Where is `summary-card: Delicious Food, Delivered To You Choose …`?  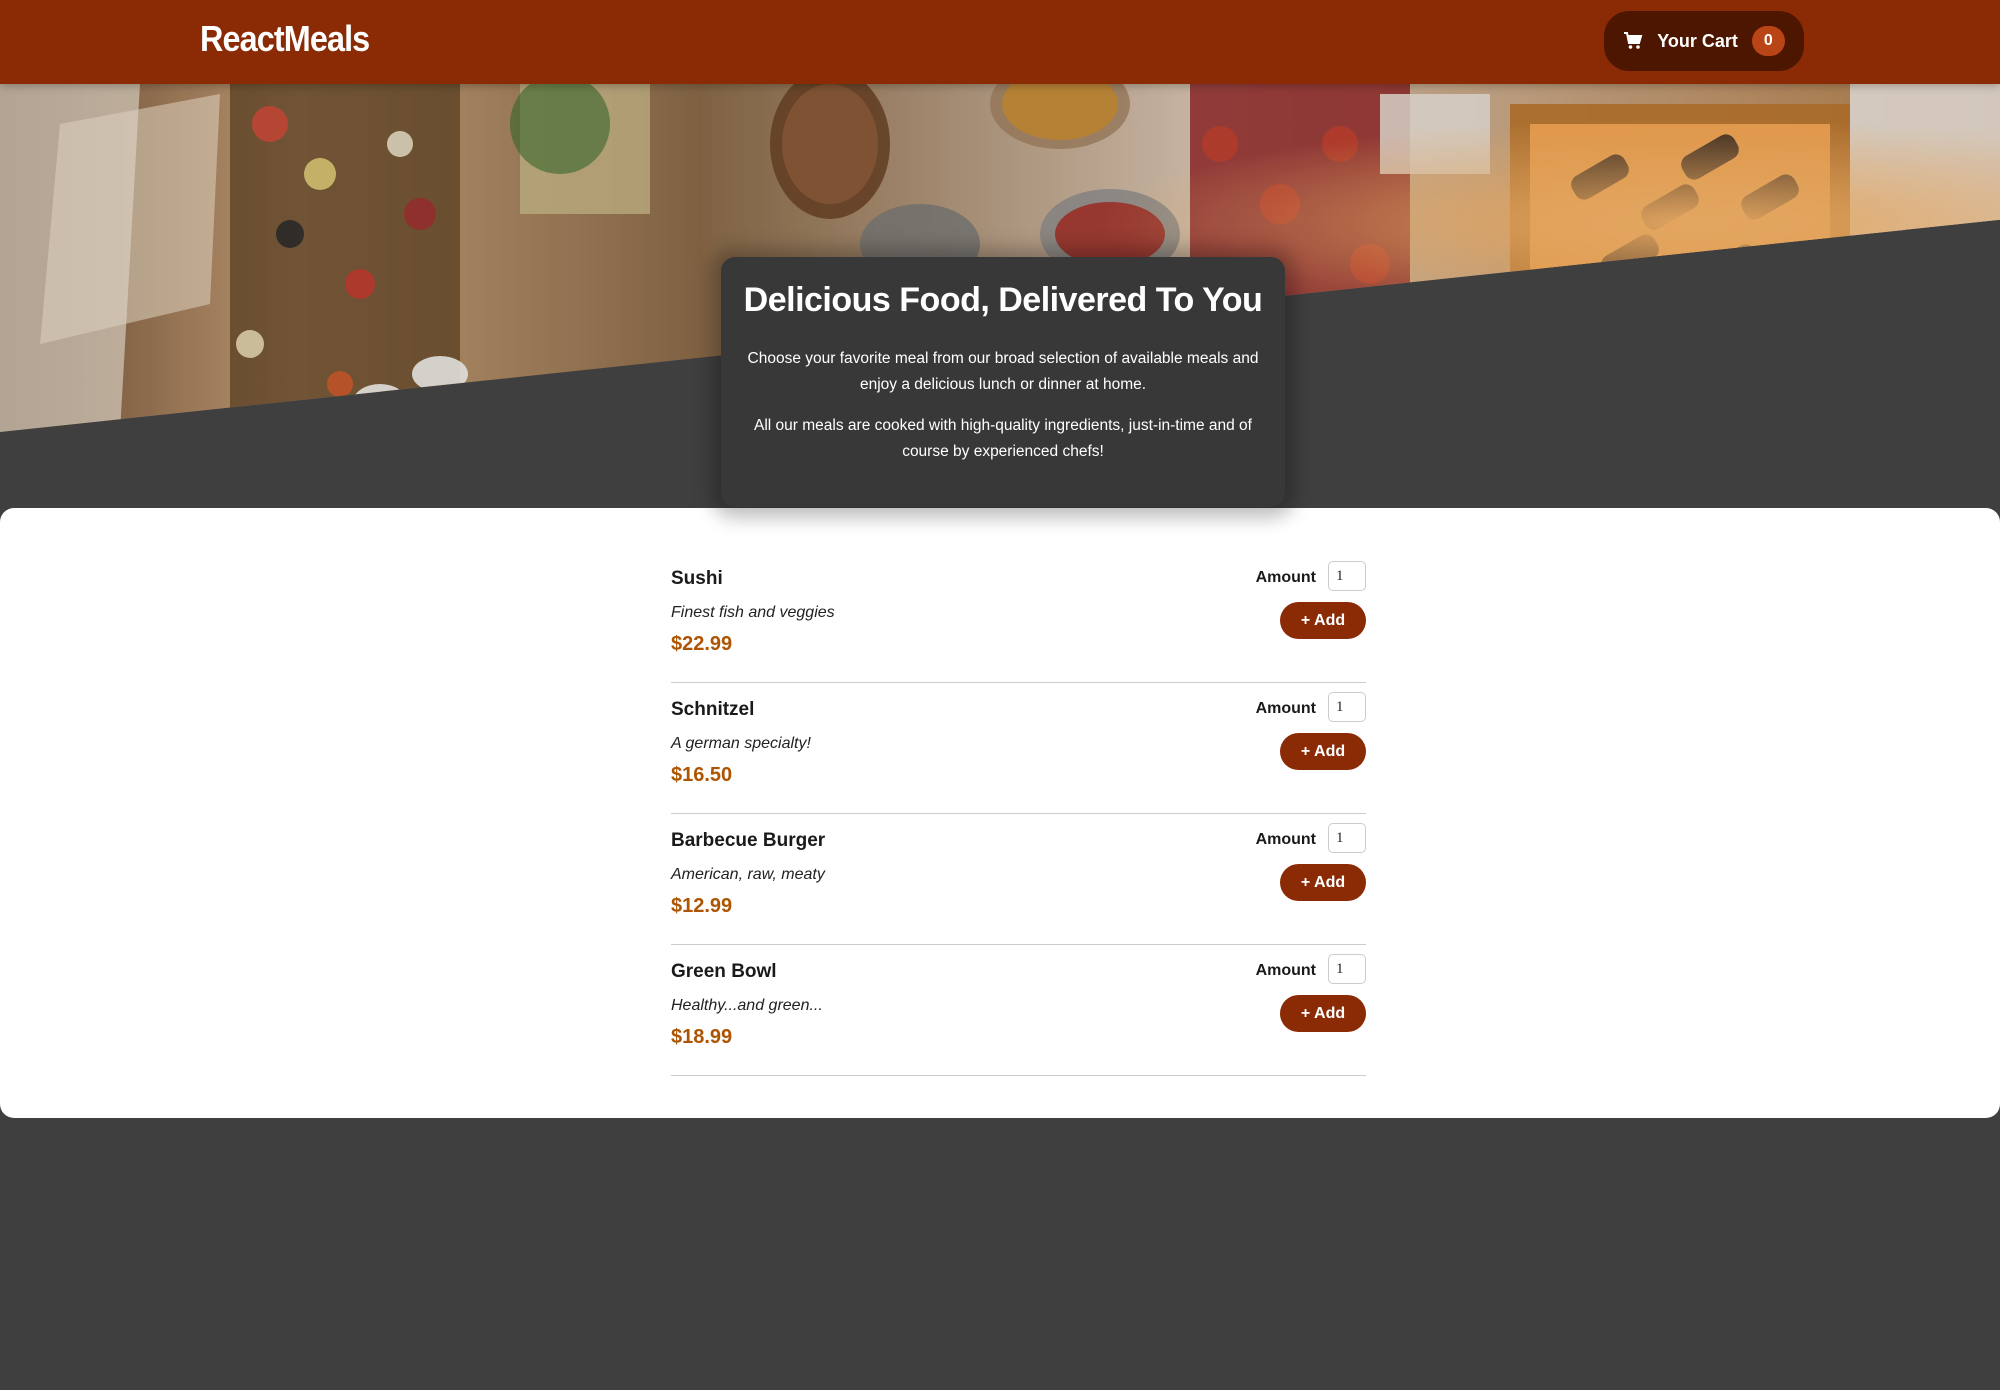 summary-card: Delicious Food, Delivered To You Choose … is located at coordinates (1003, 382).